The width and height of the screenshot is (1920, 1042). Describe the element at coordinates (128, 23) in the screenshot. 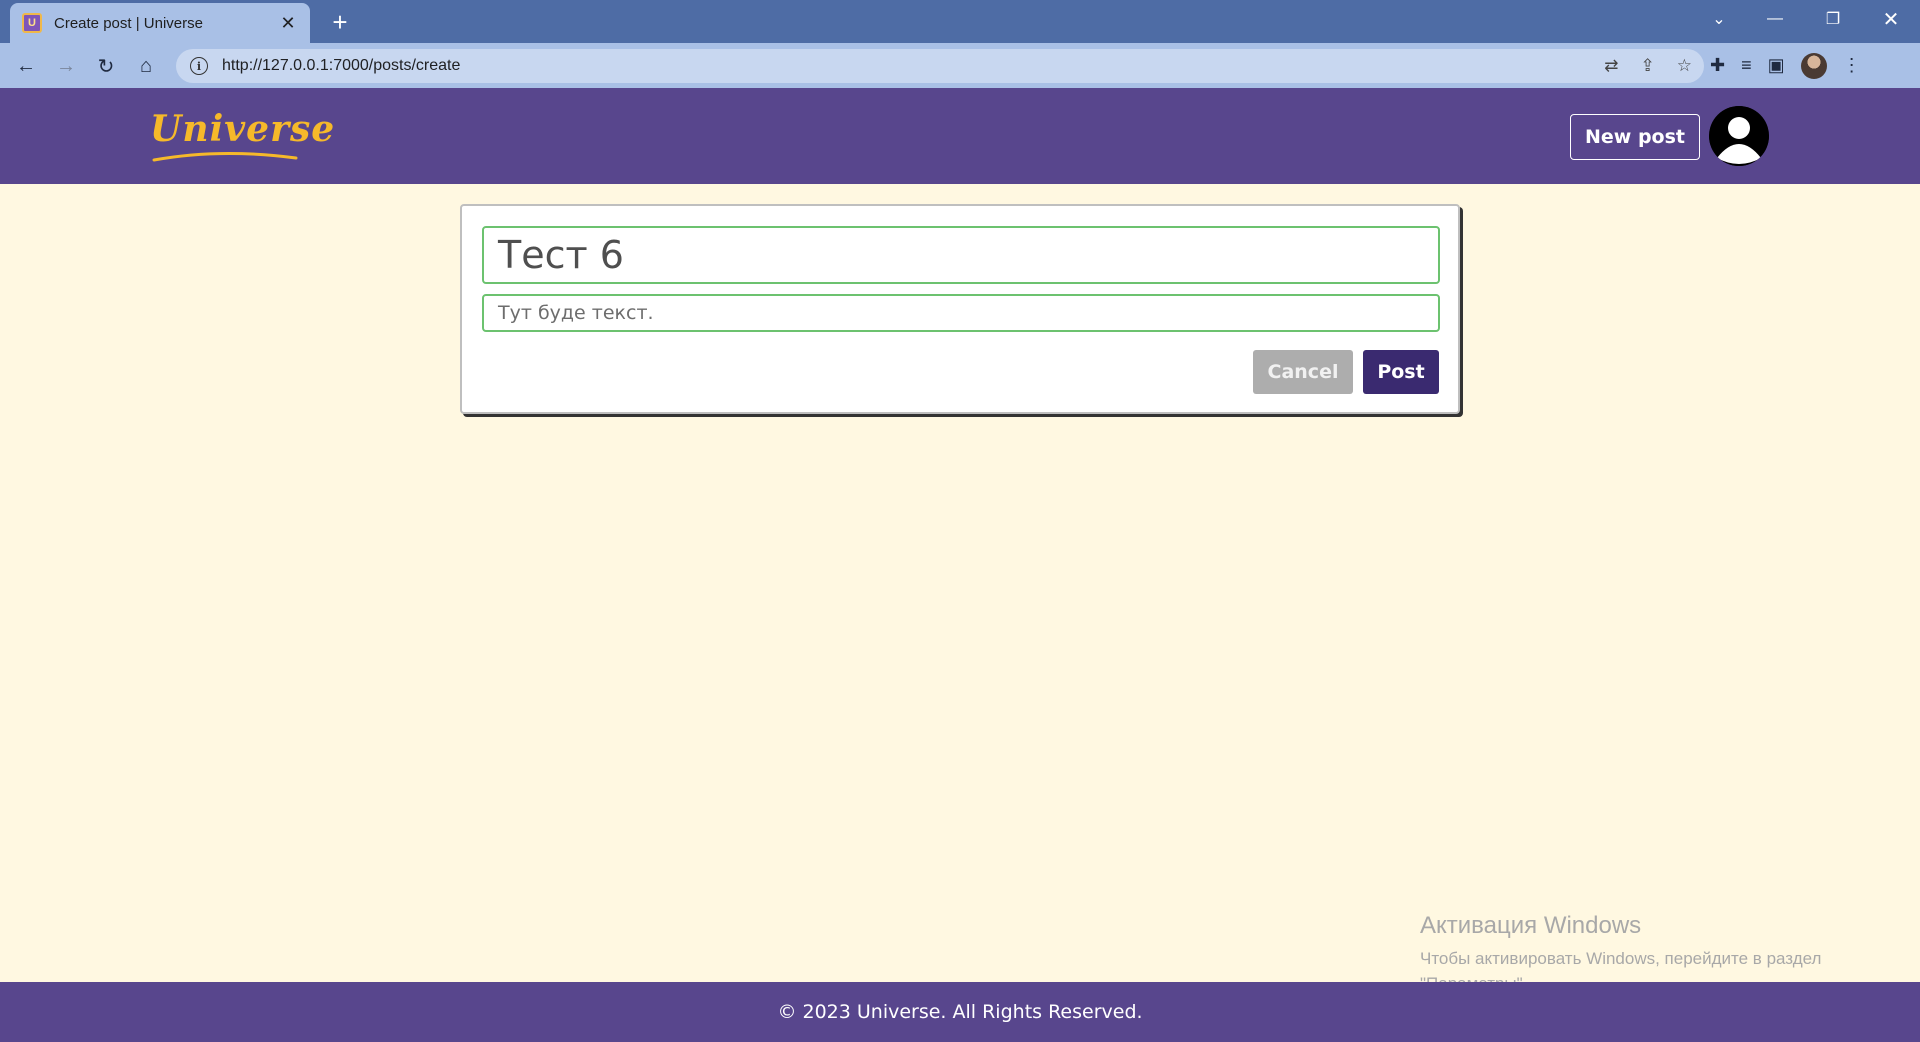

I see `tab-title: Create post | Universe` at that location.